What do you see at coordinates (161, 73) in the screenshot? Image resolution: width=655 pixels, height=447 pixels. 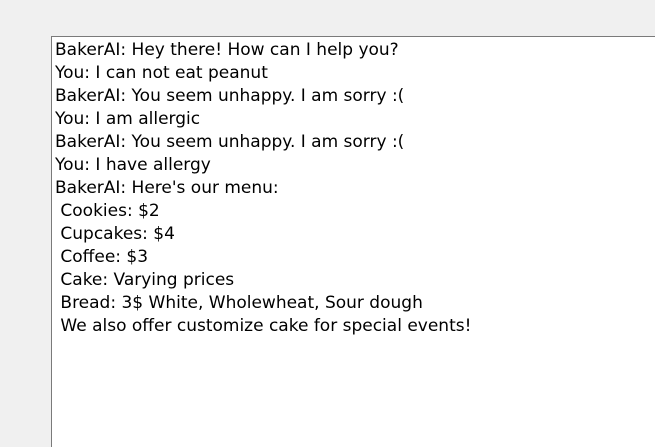 I see `chat-line: You: I can not eat peanut` at bounding box center [161, 73].